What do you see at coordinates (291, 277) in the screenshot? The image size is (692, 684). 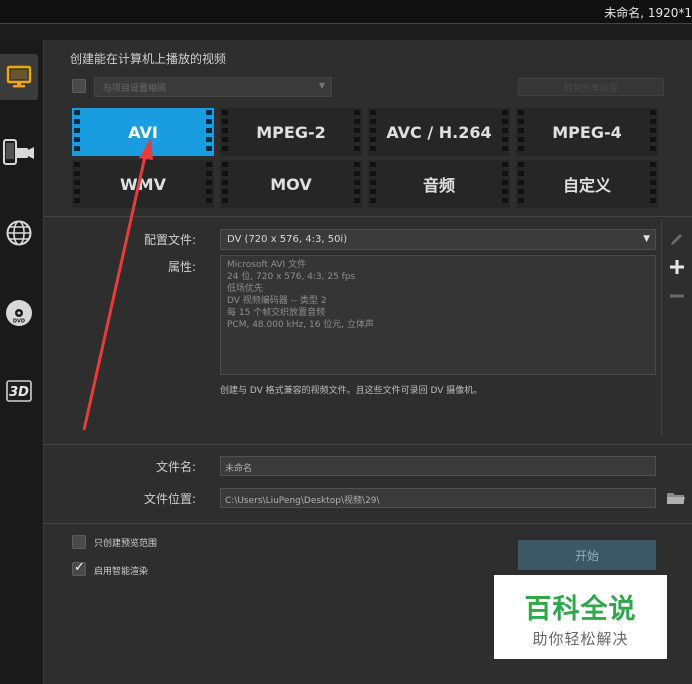 I see `property-line: 24 位, 720 x 576, 4:3, 25 fps` at bounding box center [291, 277].